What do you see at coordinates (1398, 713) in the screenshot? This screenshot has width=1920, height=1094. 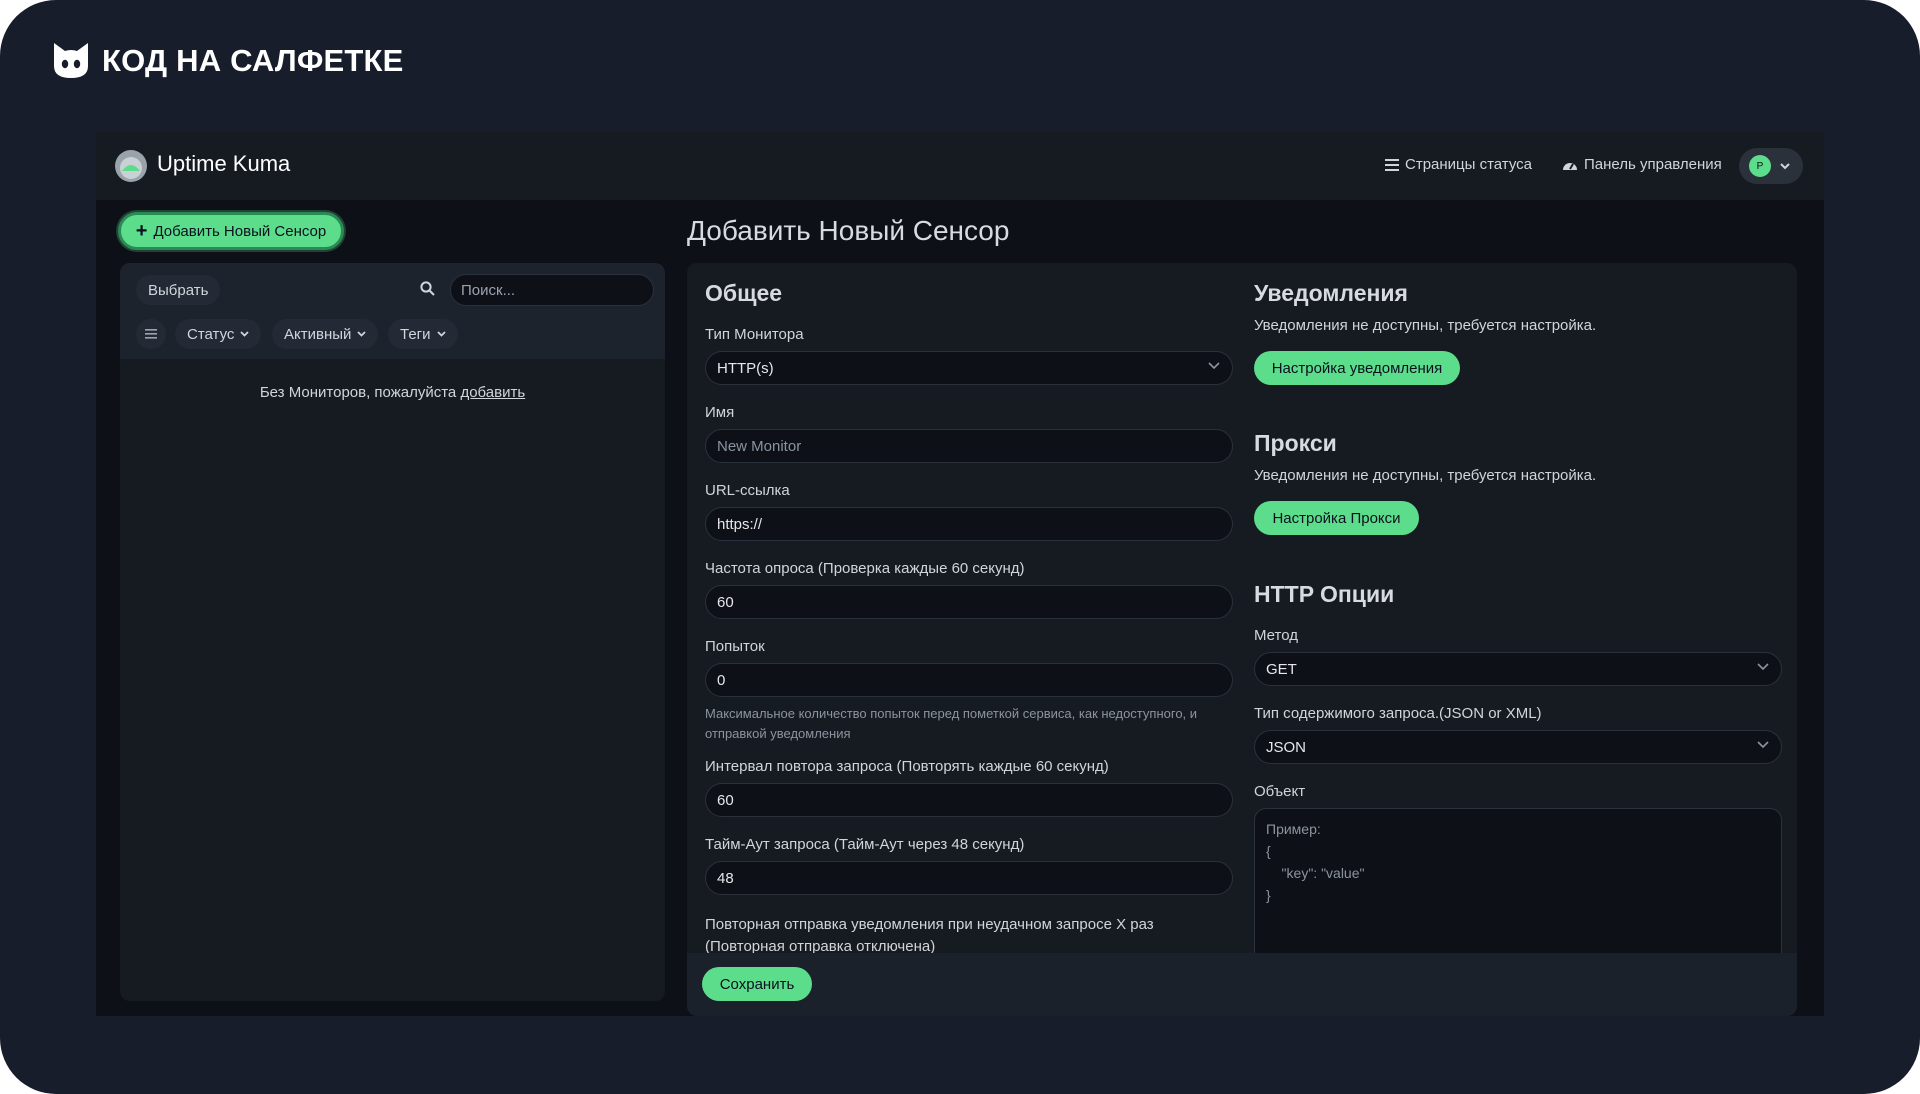 I see `content-type-label: Тип содержимого запроса.(JSON or XML)` at bounding box center [1398, 713].